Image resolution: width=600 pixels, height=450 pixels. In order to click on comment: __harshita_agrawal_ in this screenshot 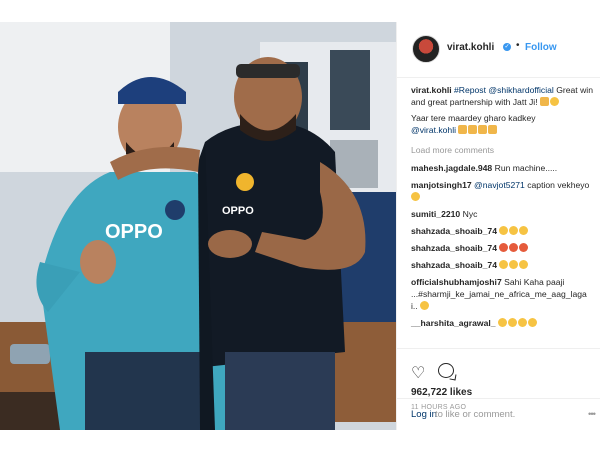, I will do `click(502, 323)`.